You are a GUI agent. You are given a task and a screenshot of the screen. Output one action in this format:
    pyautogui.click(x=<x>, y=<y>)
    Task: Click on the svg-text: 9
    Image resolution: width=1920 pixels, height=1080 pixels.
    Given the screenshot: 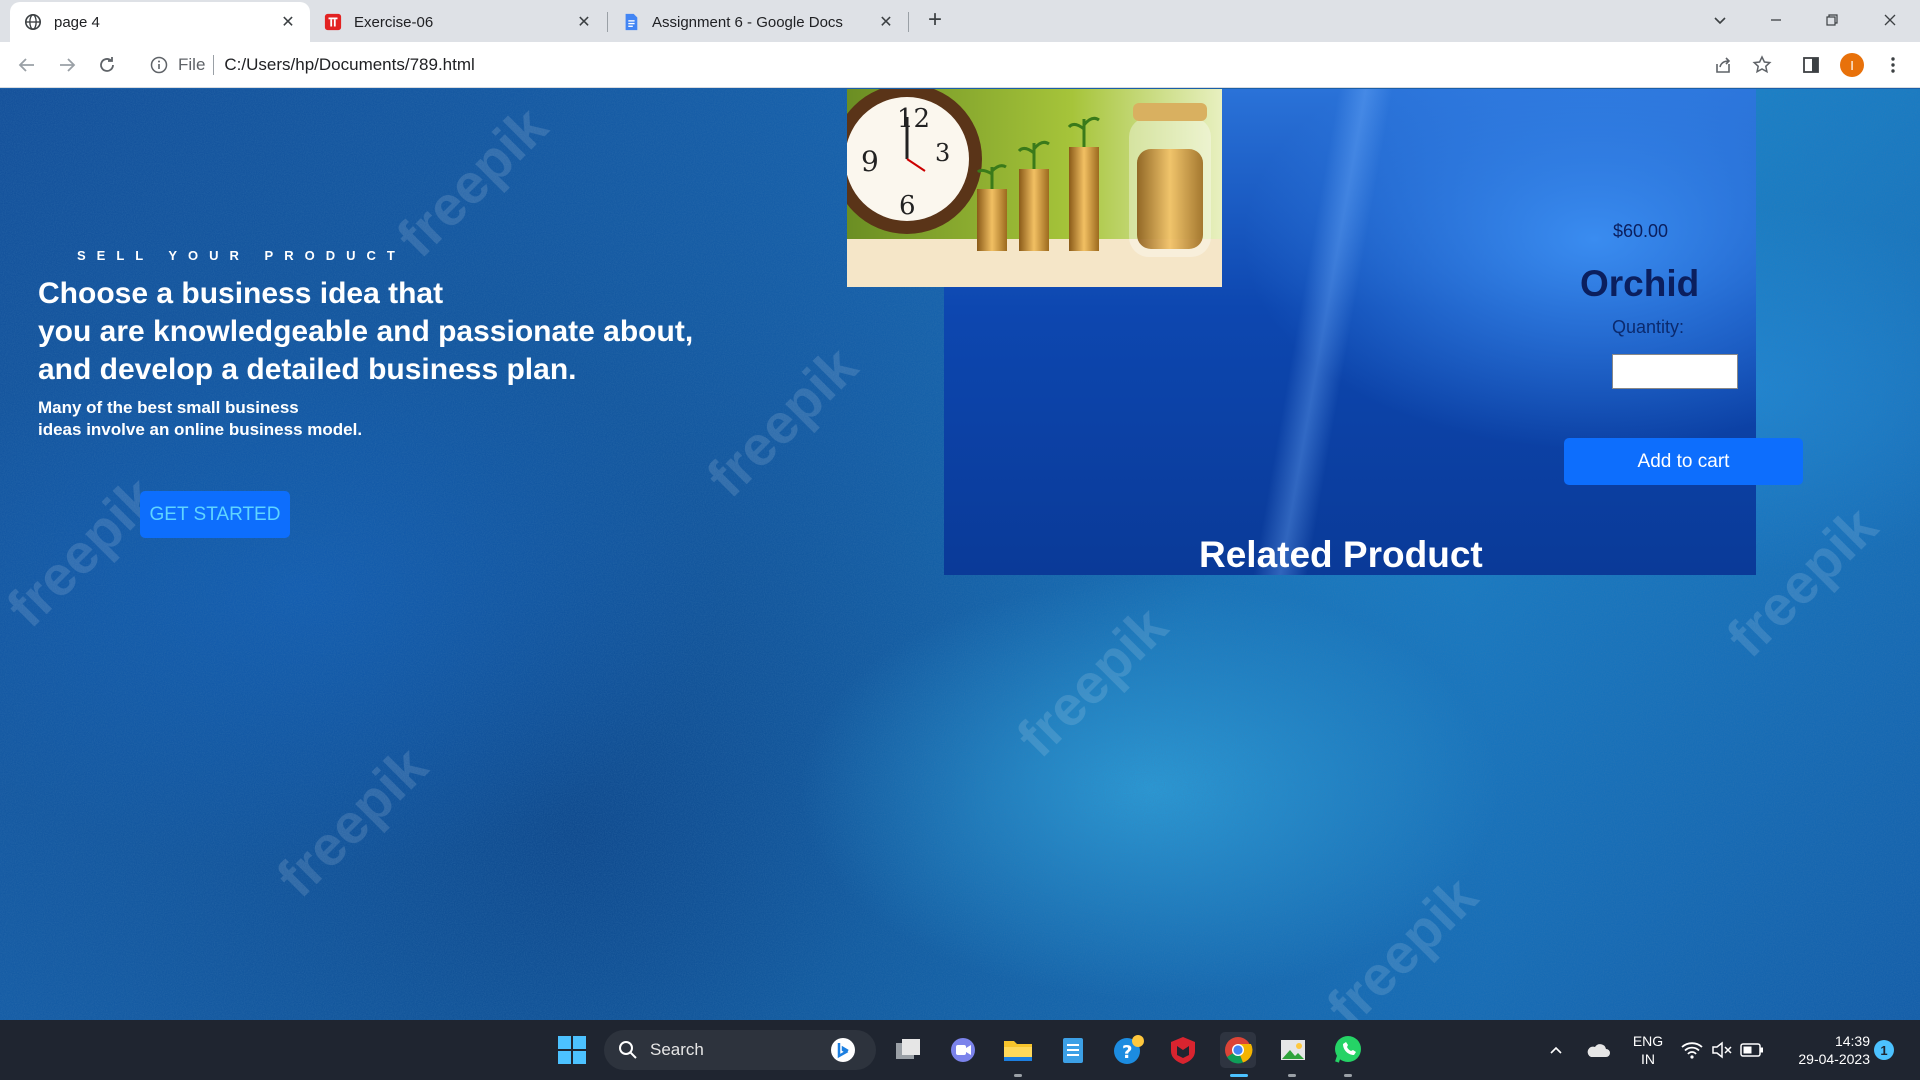 What is the action you would take?
    pyautogui.click(x=870, y=161)
    